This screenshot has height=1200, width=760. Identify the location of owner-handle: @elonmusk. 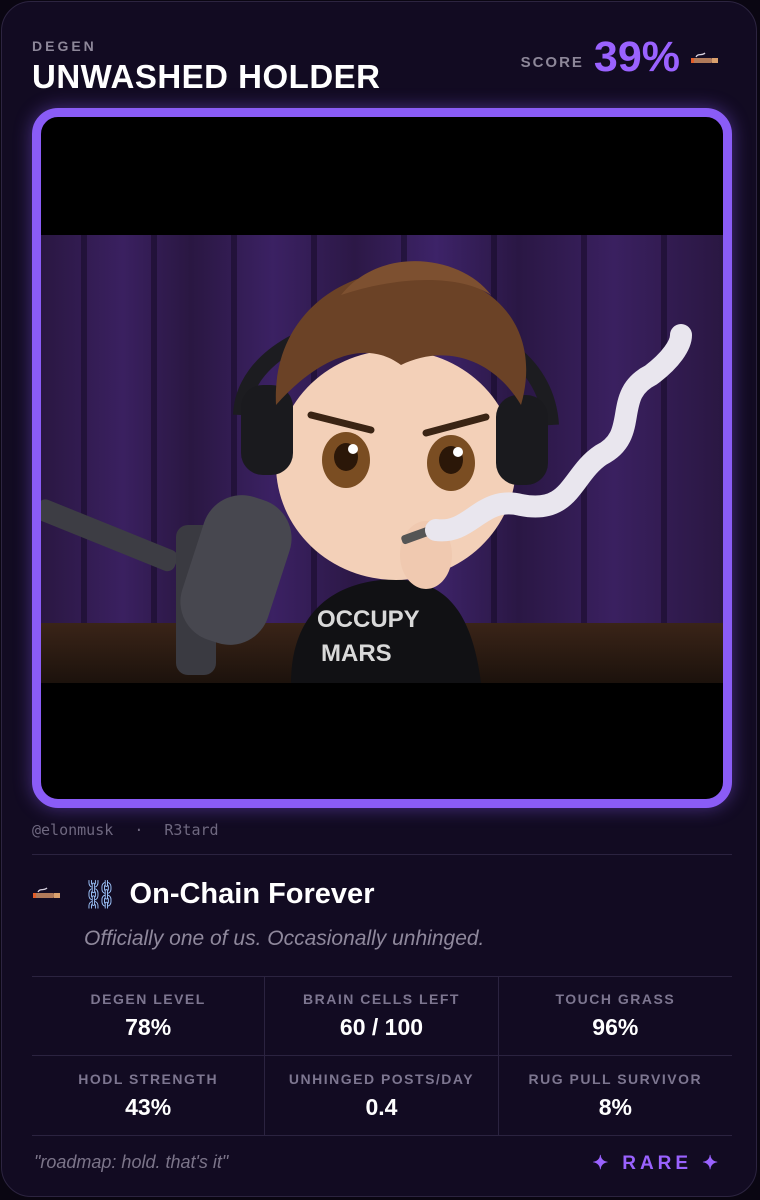
(72, 830).